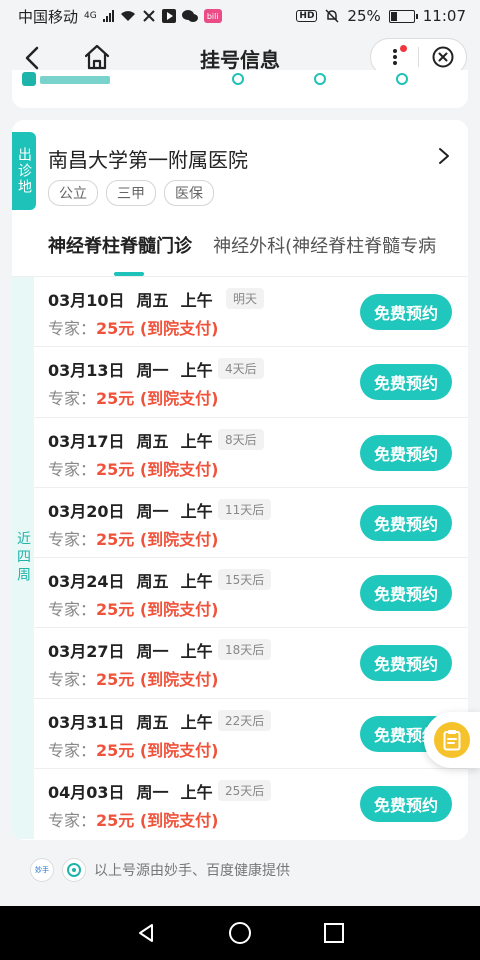 Image resolution: width=480 pixels, height=960 pixels. Describe the element at coordinates (334, 933) in the screenshot. I see `system-recents-icon` at that location.